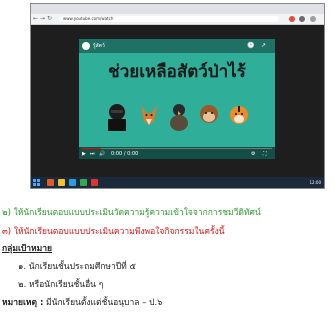  Describe the element at coordinates (265, 154) in the screenshot. I see `fullscreen-icon: ⛶` at that location.